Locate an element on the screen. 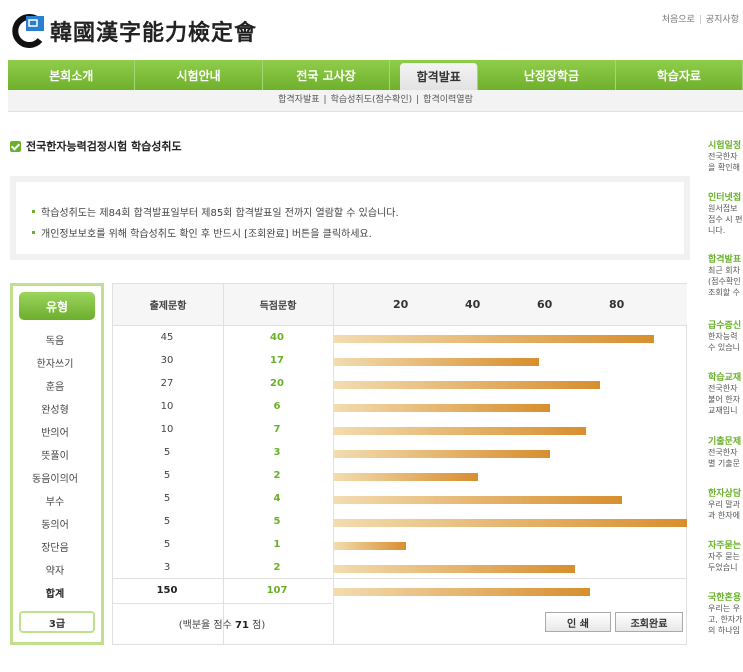 Image resolution: width=743 pixels, height=672 pixels. col-header-score: 득점문항 is located at coordinates (278, 305).